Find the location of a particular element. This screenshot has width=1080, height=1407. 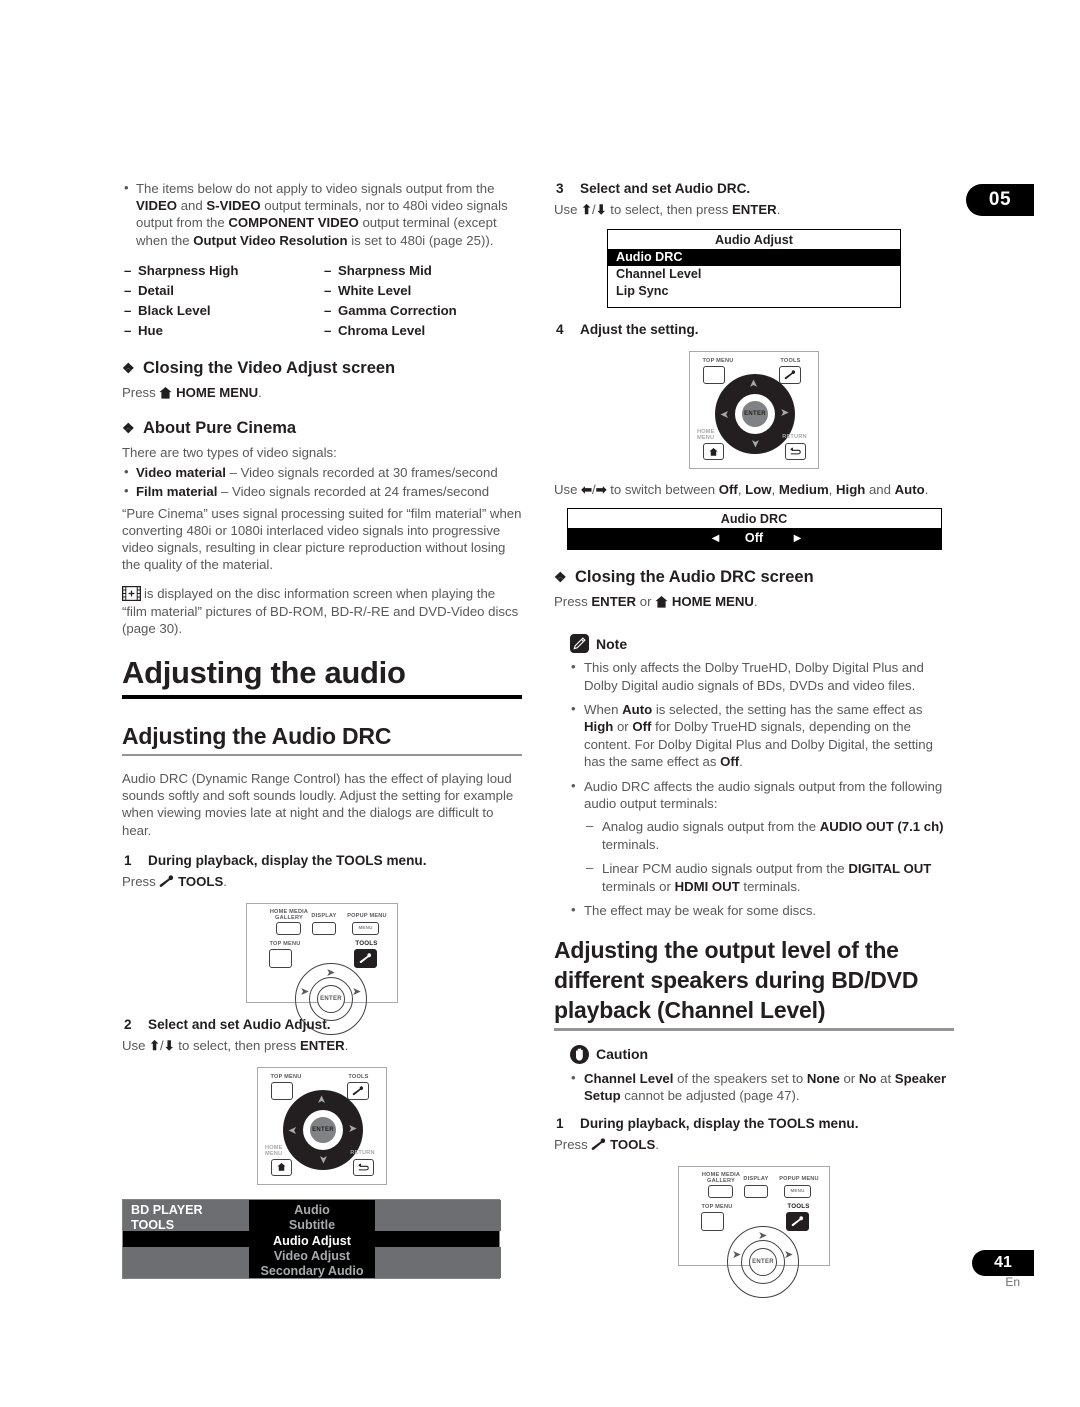

right-arrow-icon: ➡ is located at coordinates (601, 489).